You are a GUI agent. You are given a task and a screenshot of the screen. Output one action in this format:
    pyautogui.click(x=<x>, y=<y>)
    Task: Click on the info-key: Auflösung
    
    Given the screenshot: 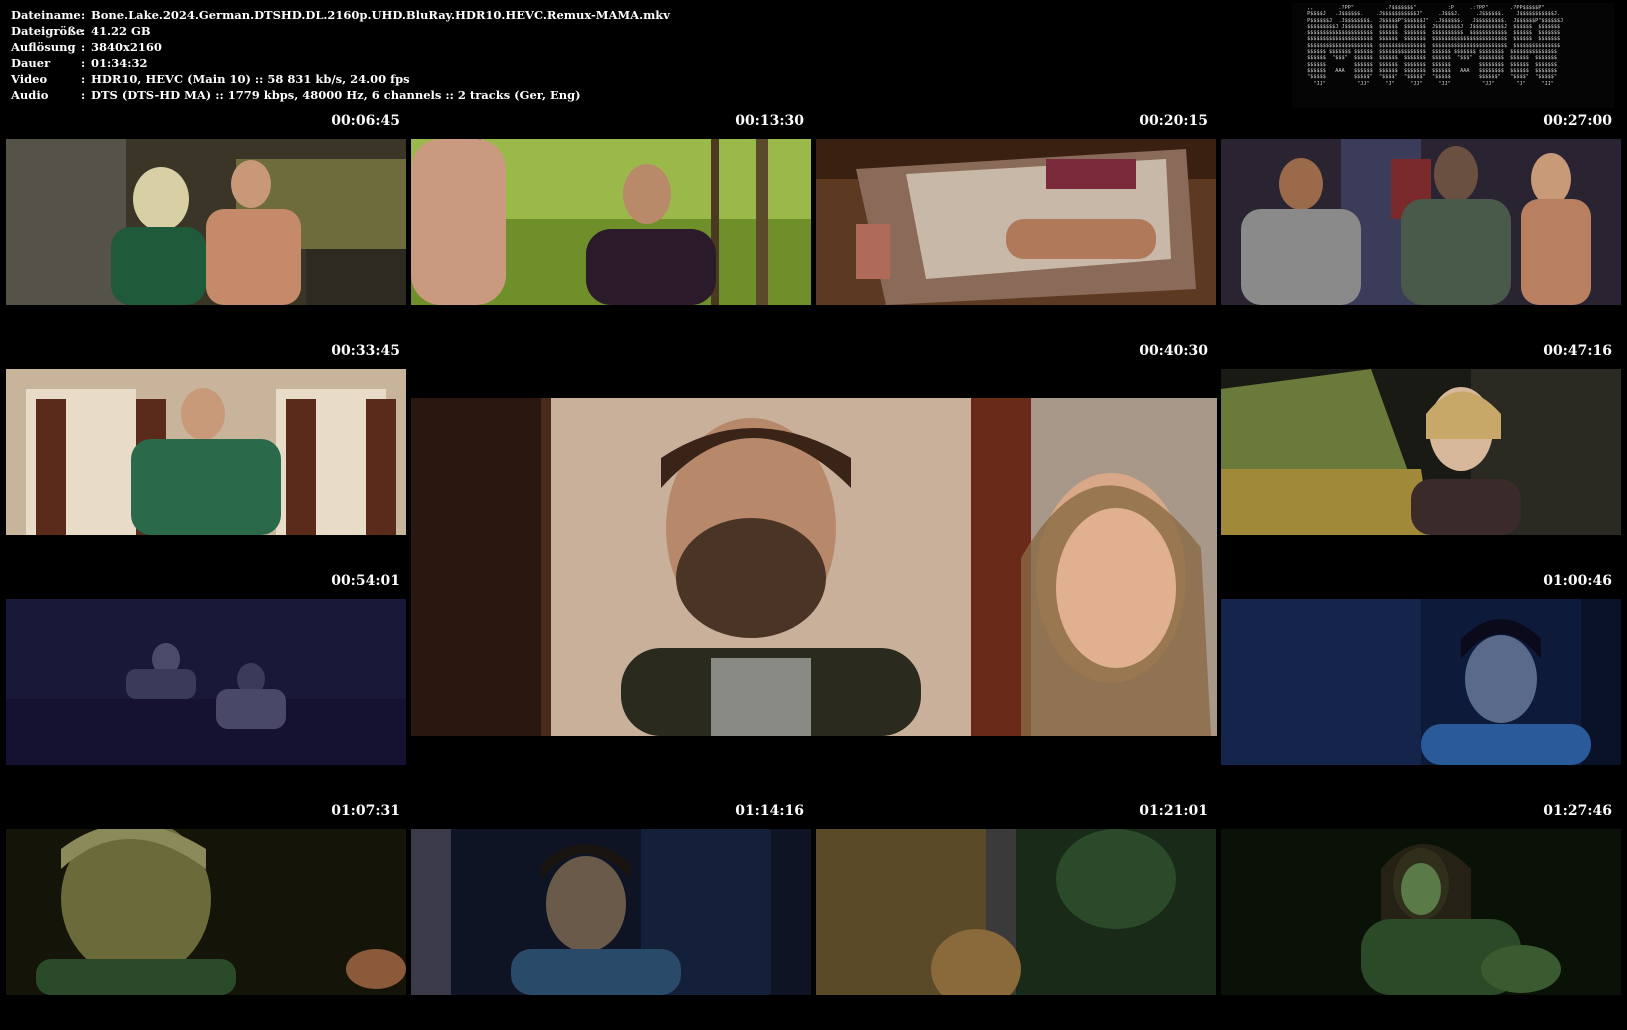 What is the action you would take?
    pyautogui.click(x=43, y=47)
    